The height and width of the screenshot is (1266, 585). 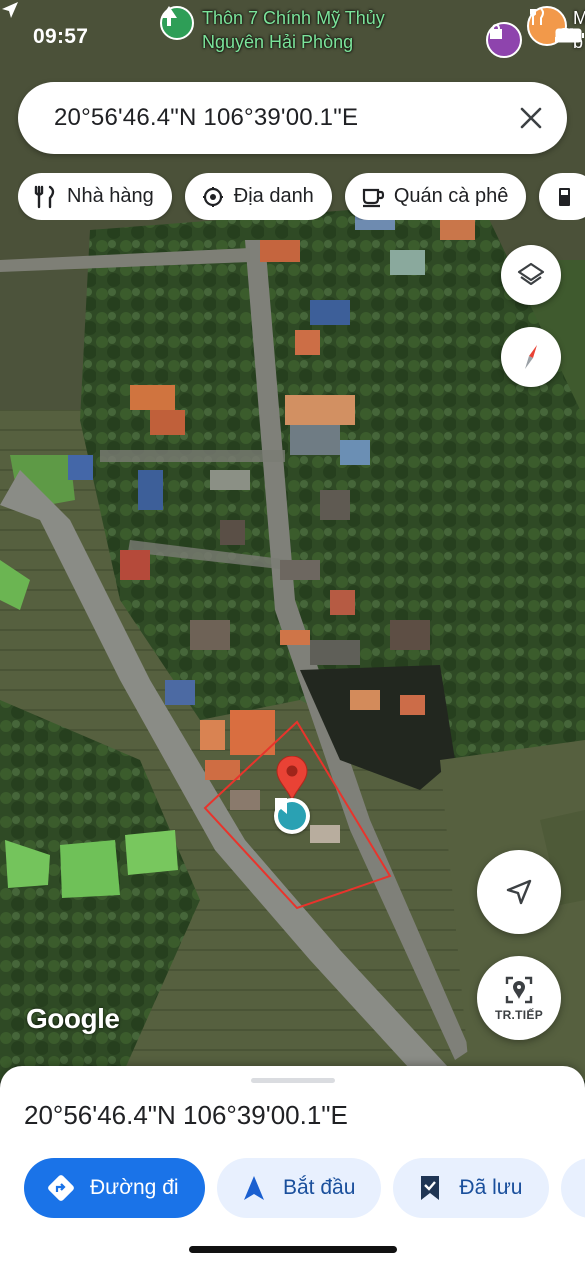 I want to click on purple-place-marker, so click(x=504, y=40).